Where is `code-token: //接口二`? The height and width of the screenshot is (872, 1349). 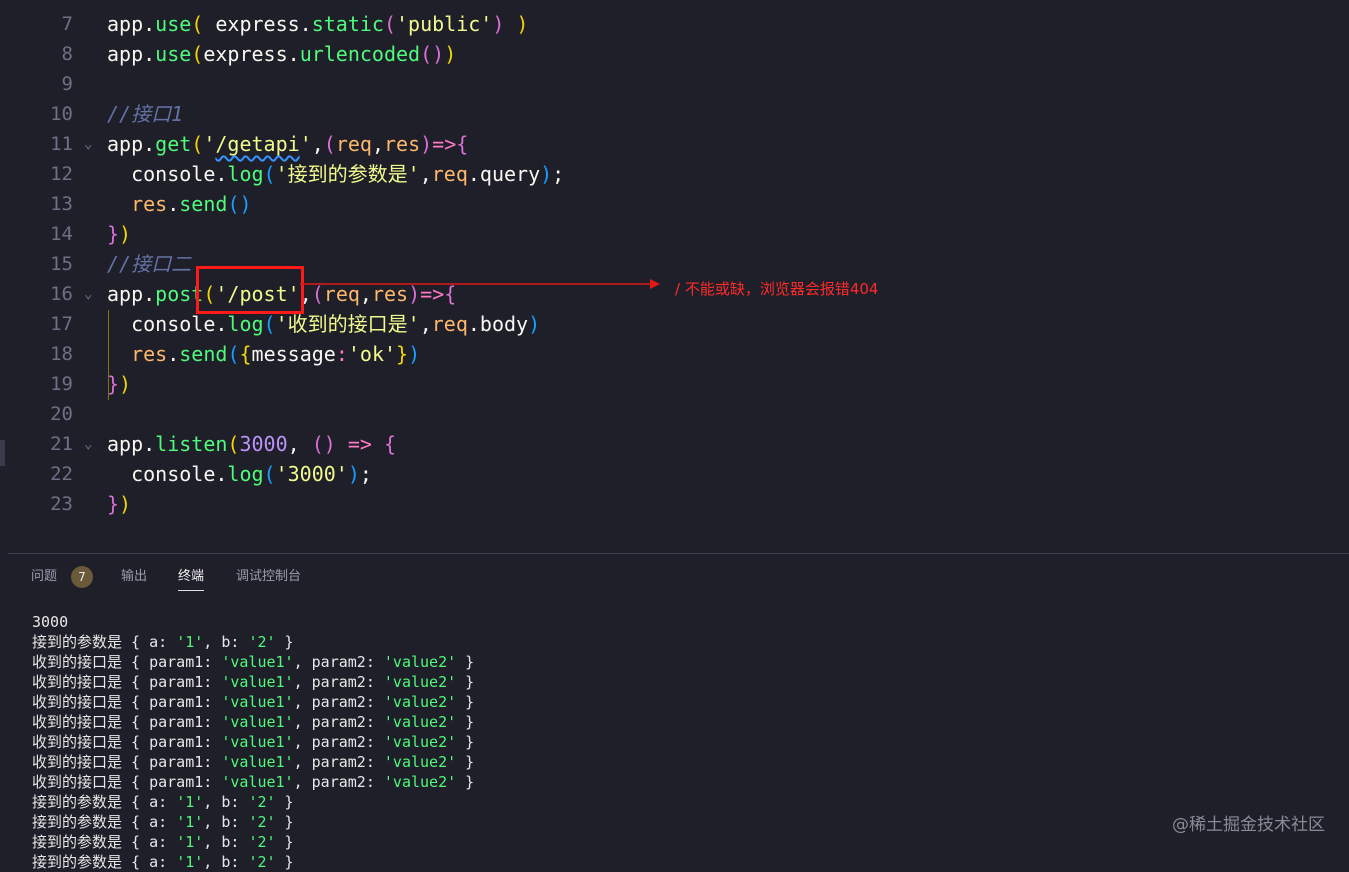 code-token: //接口二 is located at coordinates (149, 264).